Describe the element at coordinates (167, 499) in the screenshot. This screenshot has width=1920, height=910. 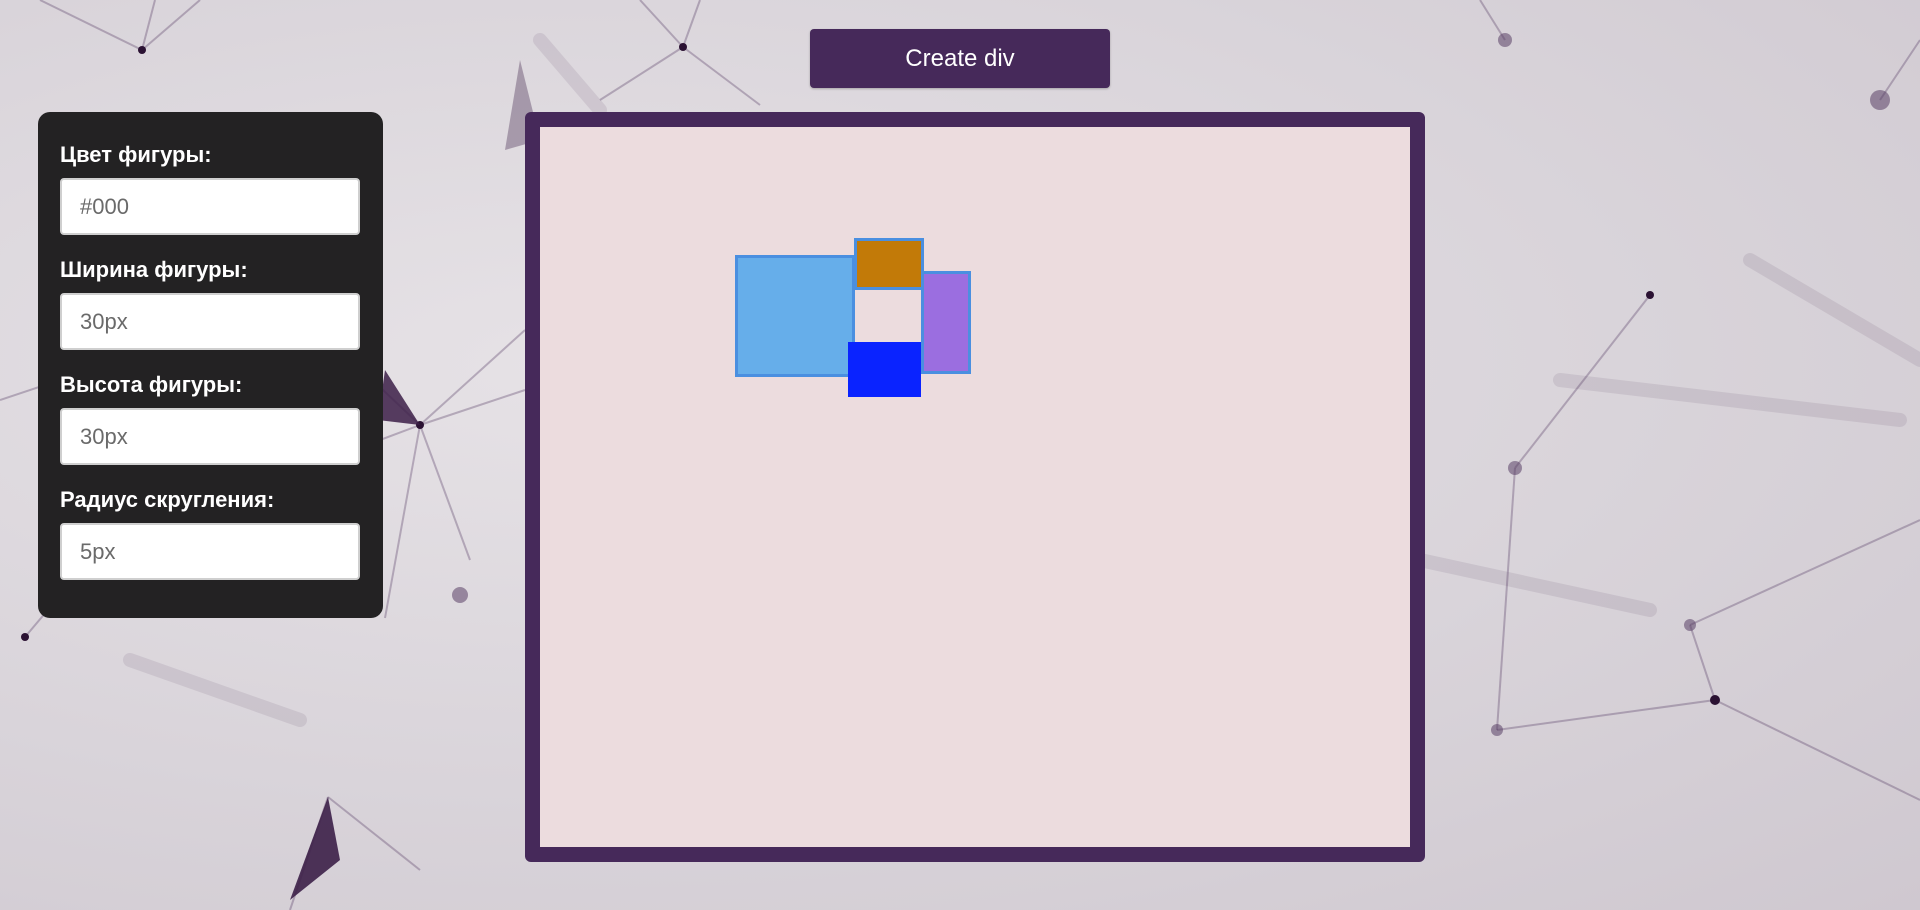
I see `radius-label: Радиус скругления:` at that location.